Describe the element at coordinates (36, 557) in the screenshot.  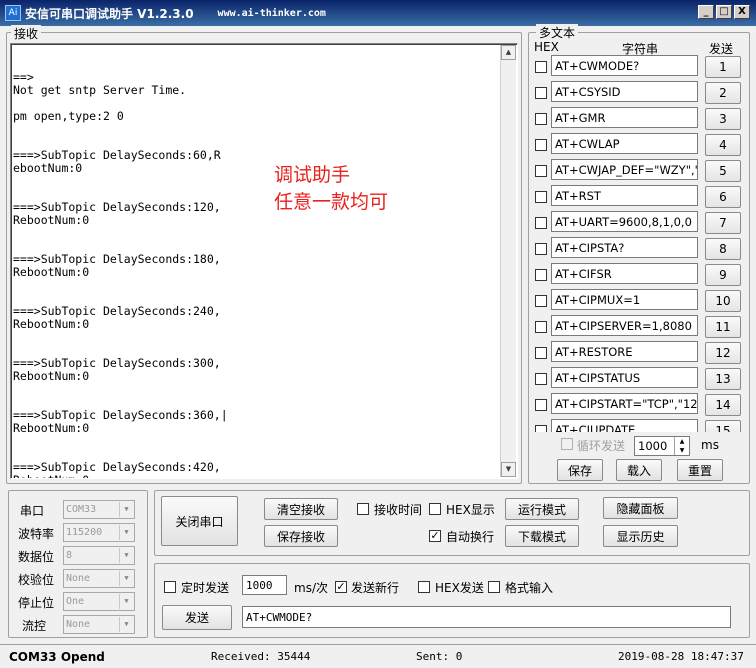
I see `databits-label: 数据位` at that location.